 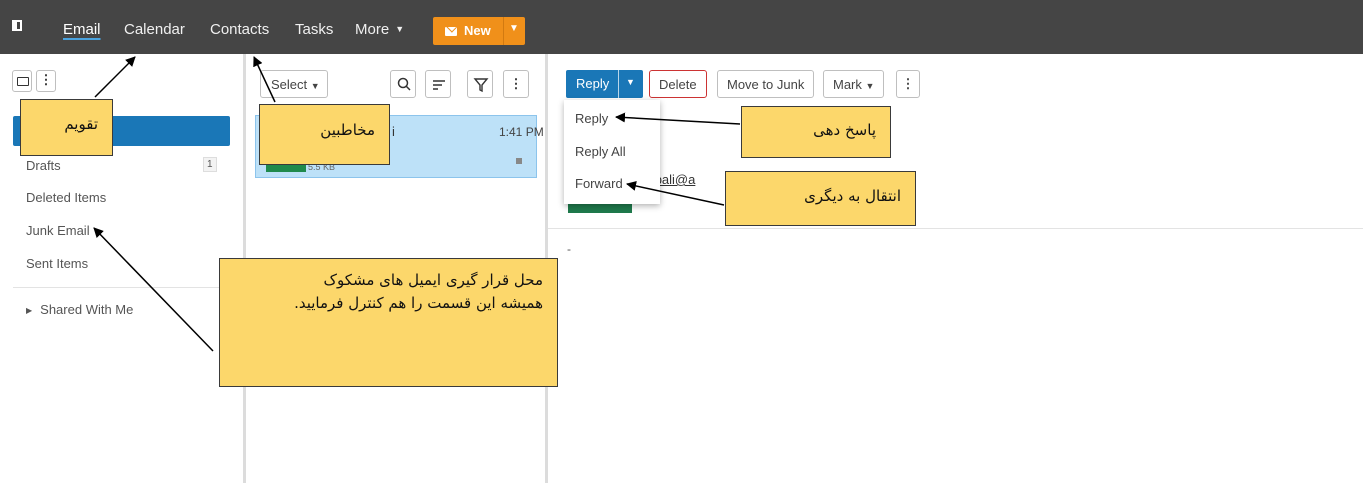 I want to click on arrow-contacts, so click(x=264, y=79).